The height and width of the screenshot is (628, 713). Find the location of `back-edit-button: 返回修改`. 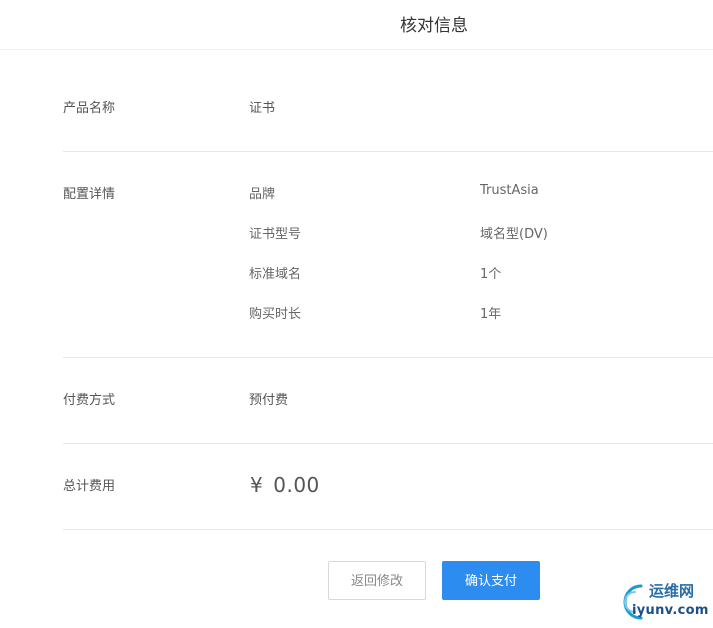

back-edit-button: 返回修改 is located at coordinates (377, 580).